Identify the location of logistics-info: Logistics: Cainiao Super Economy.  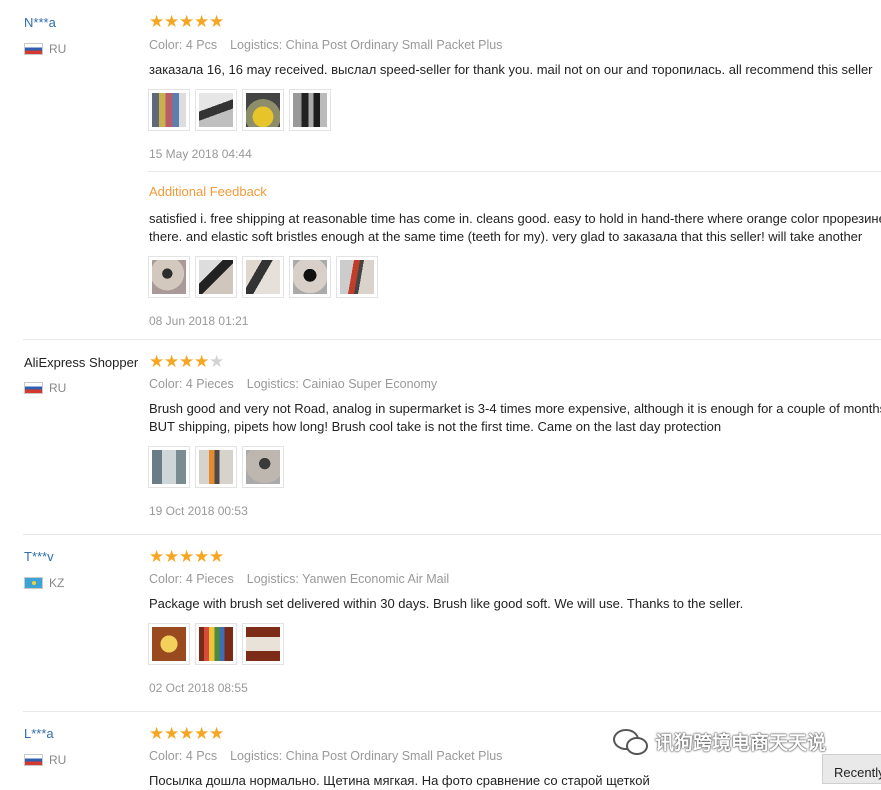
(342, 384).